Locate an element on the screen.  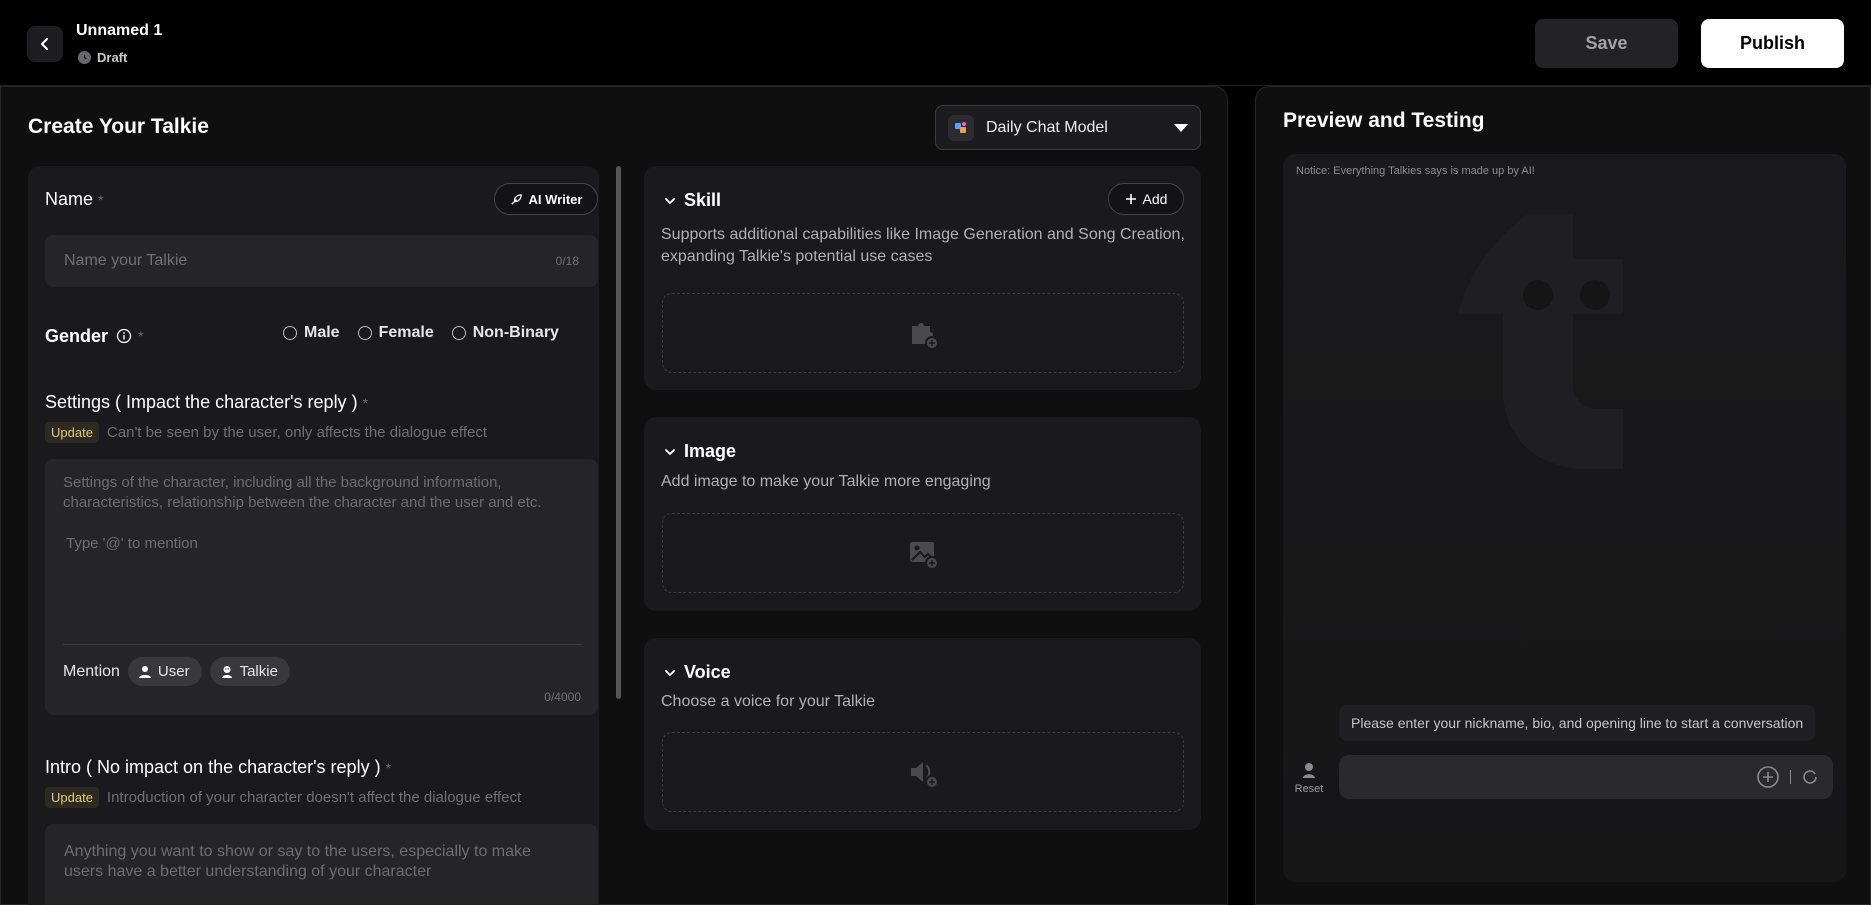
gender-required: * is located at coordinates (141, 336).